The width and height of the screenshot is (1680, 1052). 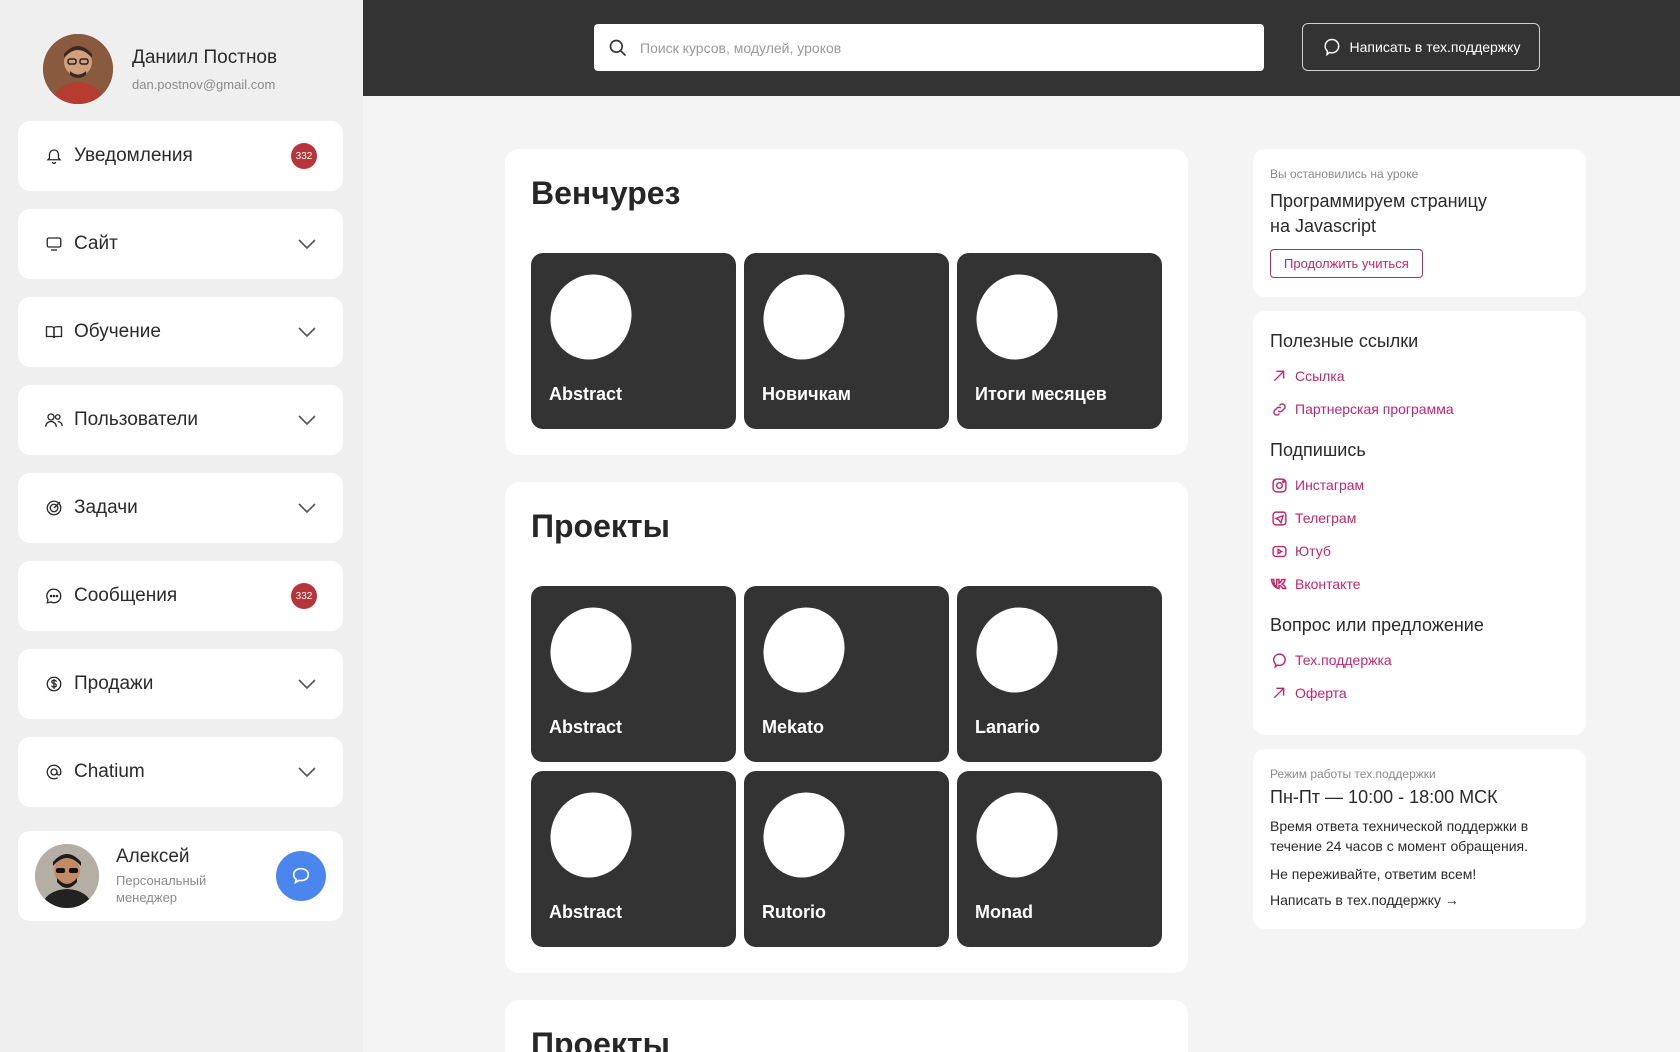 I want to click on course-tile-label: Новичкам, so click(x=806, y=394).